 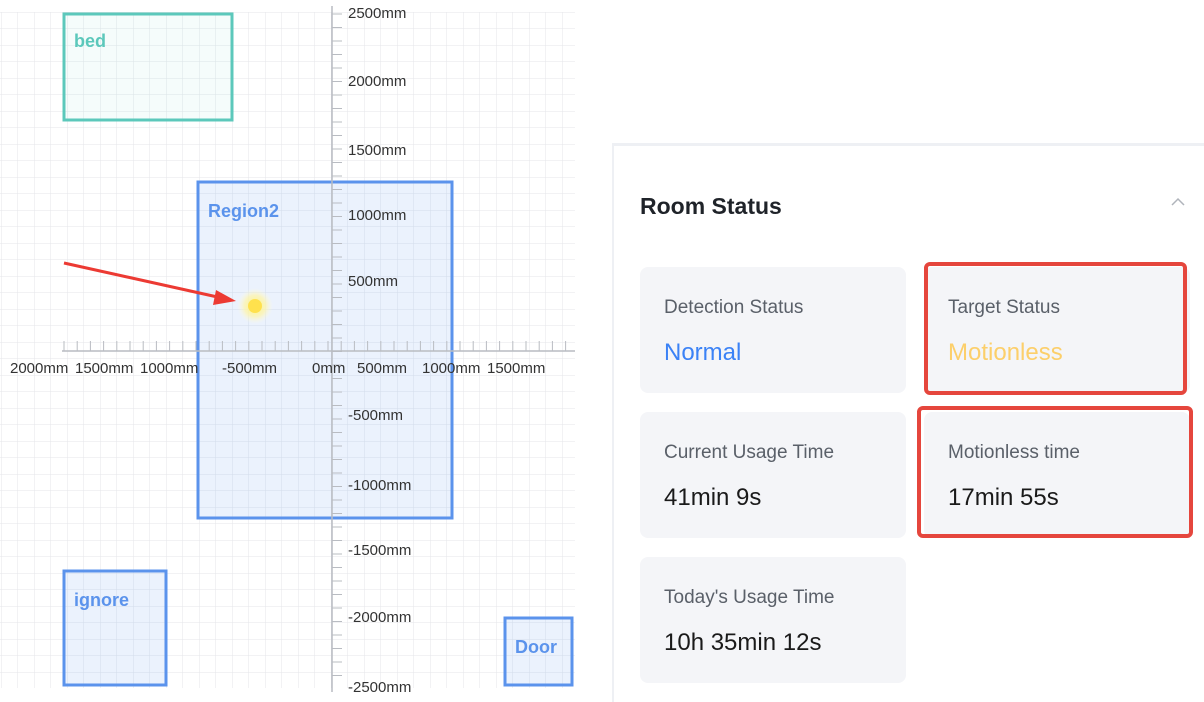 What do you see at coordinates (377, 81) in the screenshot?
I see `y-tick-label: 2000mm` at bounding box center [377, 81].